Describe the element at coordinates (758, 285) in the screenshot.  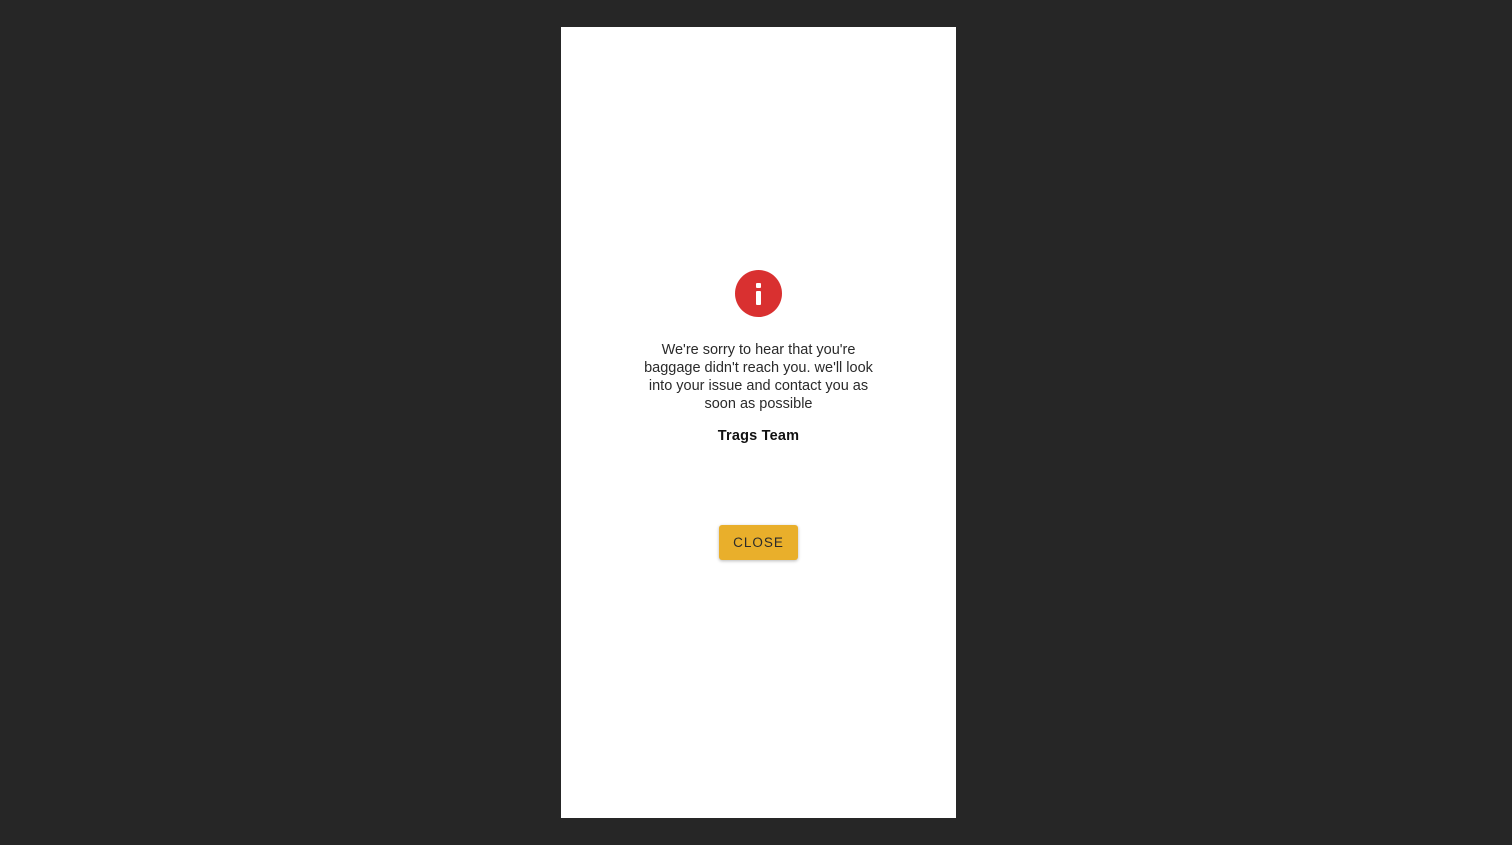
I see `info-icon-dot` at that location.